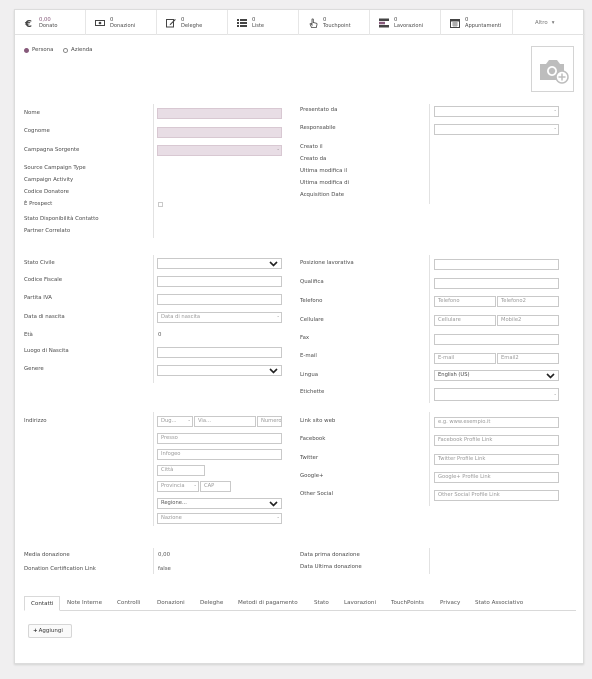  What do you see at coordinates (454, 375) in the screenshot?
I see `lingua-value: English (US)` at bounding box center [454, 375].